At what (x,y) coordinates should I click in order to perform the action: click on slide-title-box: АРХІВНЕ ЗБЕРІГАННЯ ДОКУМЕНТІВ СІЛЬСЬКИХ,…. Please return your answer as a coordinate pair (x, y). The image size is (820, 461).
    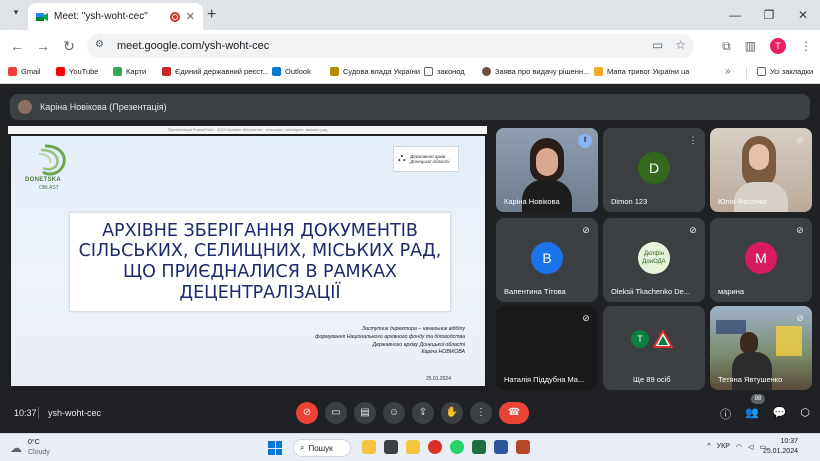
    Looking at the image, I should click on (260, 262).